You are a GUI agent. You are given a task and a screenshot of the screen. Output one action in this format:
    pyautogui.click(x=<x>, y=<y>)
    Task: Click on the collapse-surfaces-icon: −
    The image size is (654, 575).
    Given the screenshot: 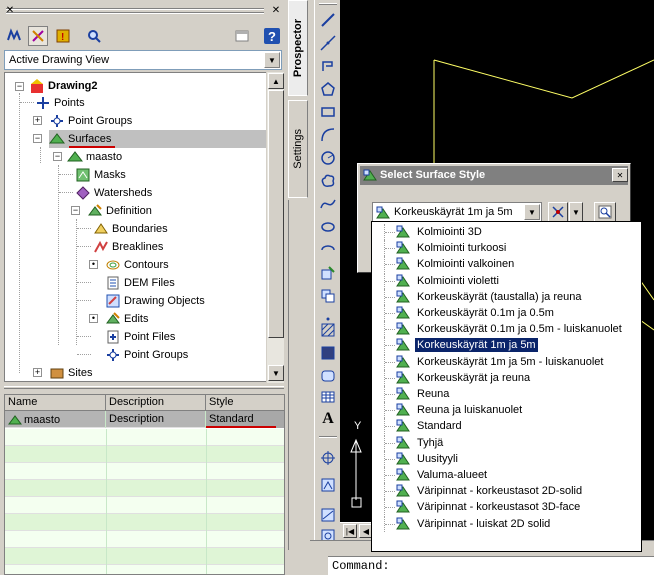 What is the action you would take?
    pyautogui.click(x=37, y=138)
    